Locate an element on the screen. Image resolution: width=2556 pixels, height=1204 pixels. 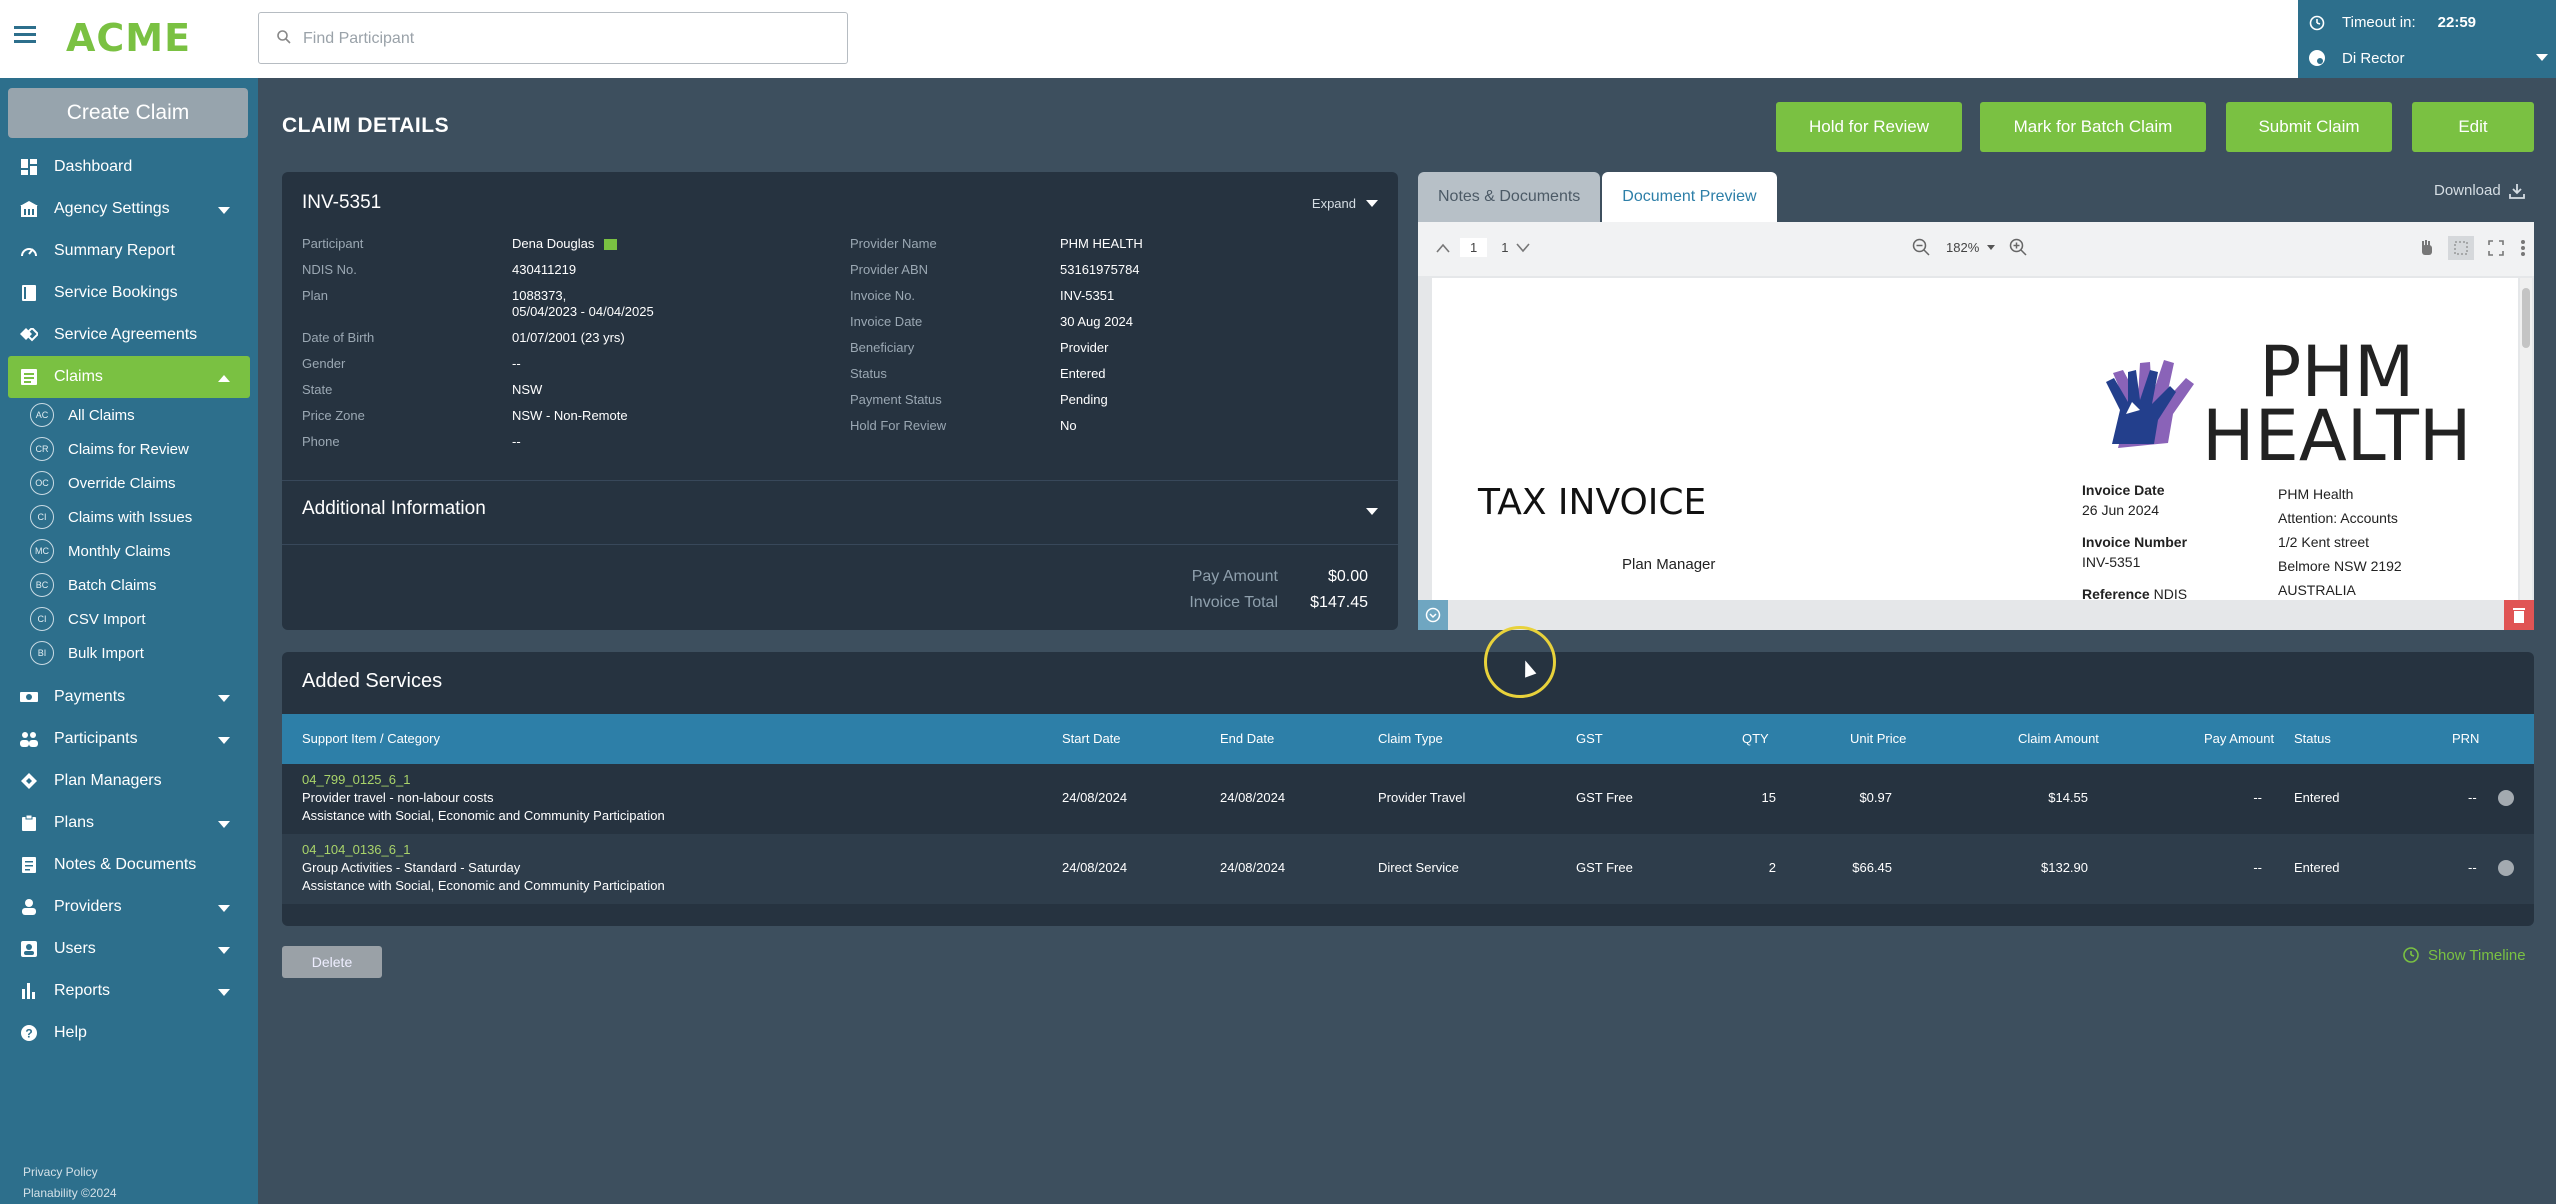
expand-toggle: Expand is located at coordinates (1345, 203).